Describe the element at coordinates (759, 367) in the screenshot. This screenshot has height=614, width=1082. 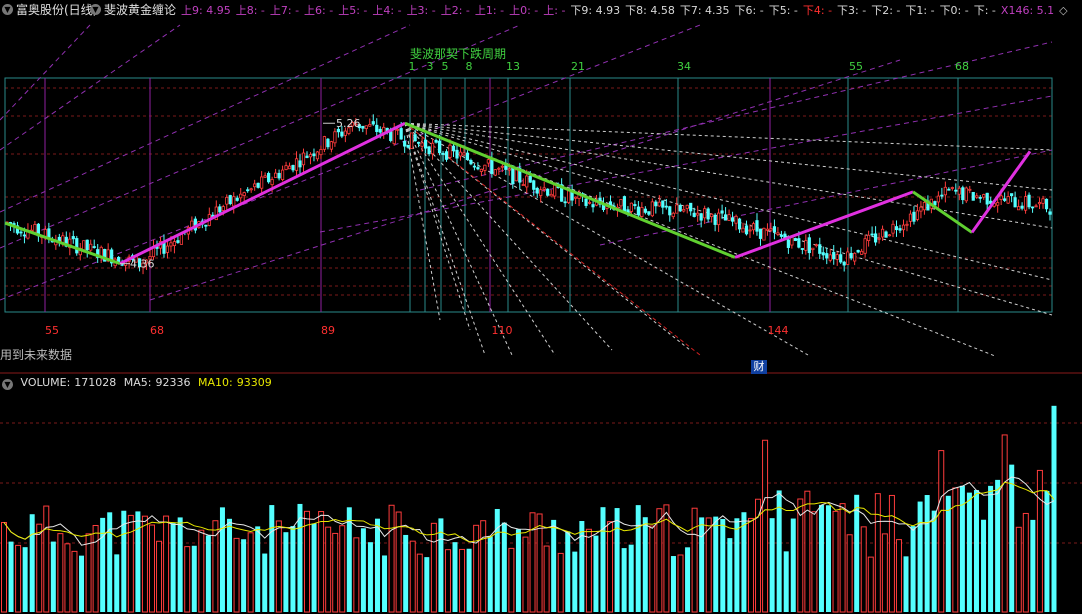
I see `finance-marker: 财` at that location.